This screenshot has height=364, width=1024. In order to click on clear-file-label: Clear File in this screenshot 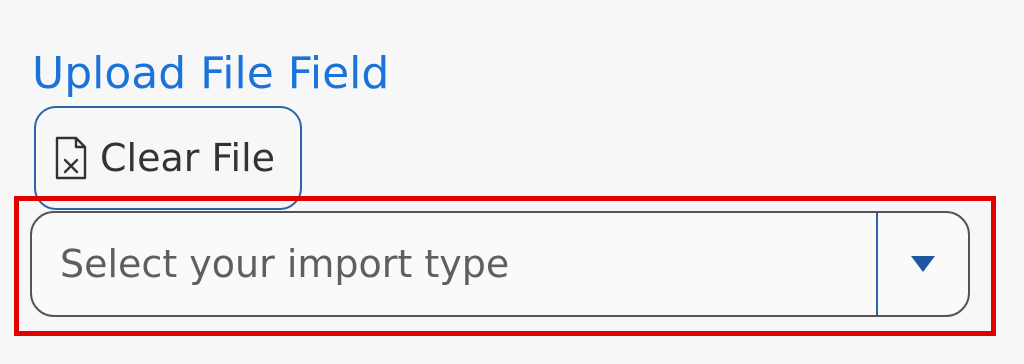, I will do `click(188, 158)`.